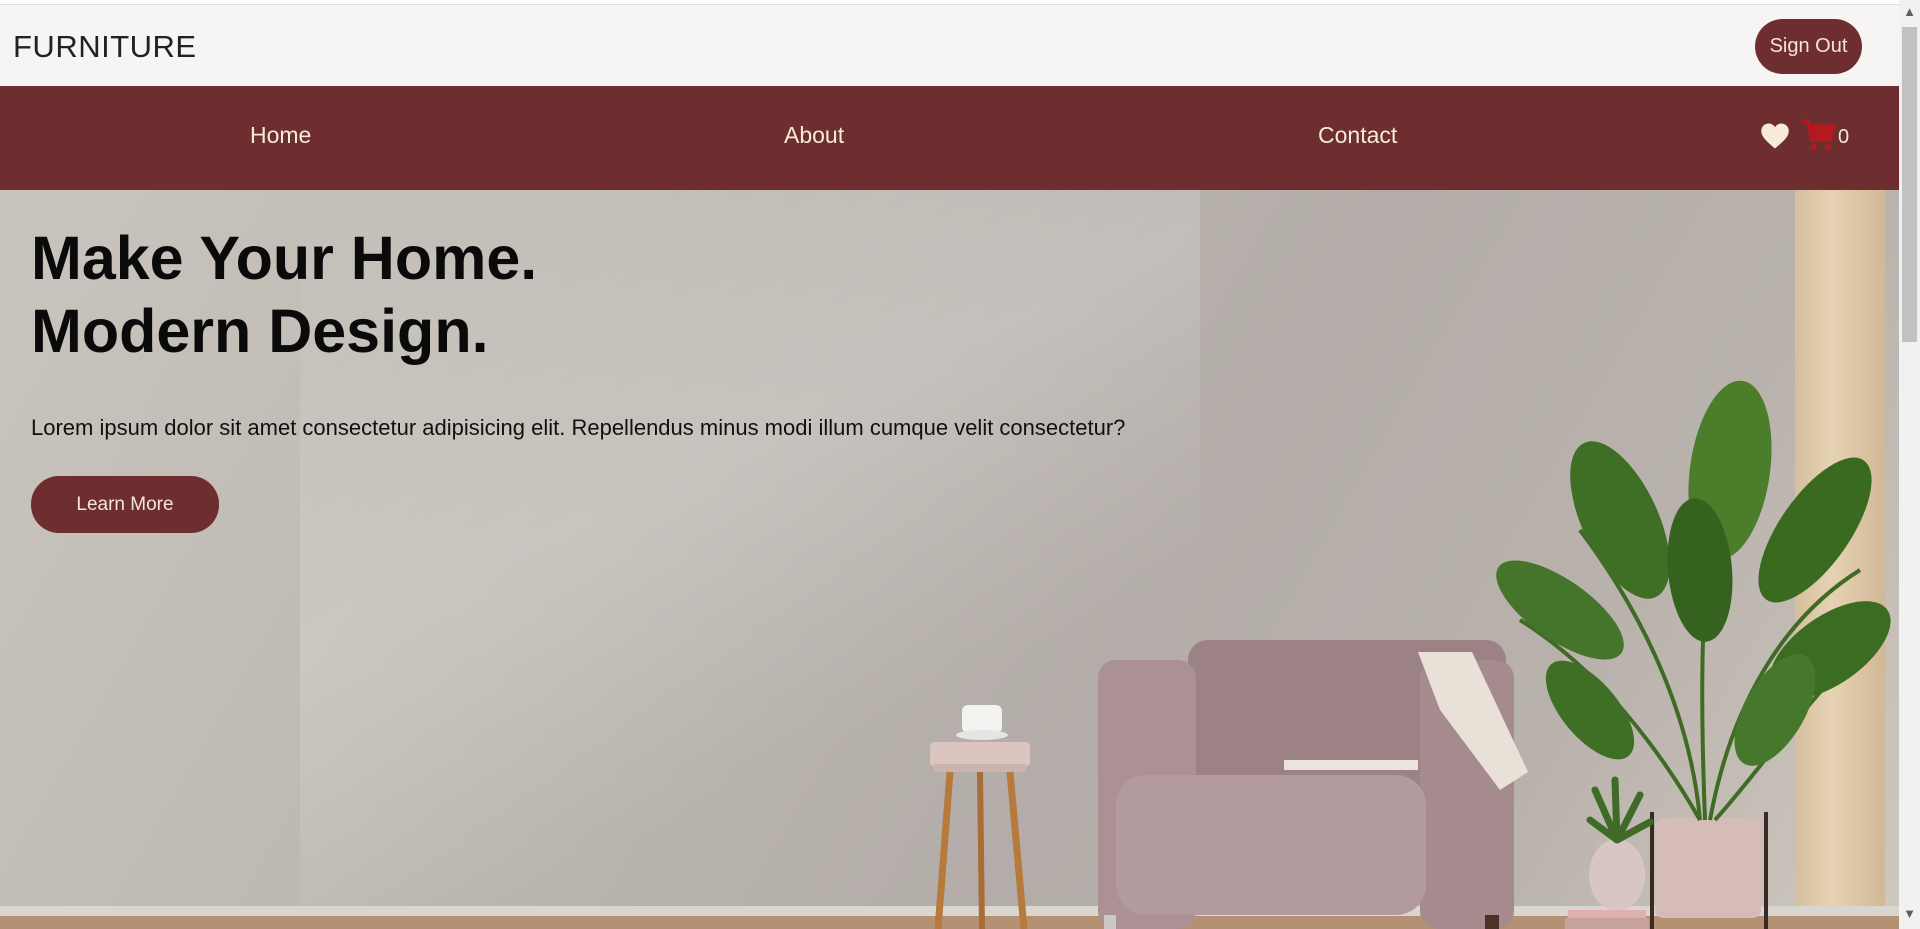  Describe the element at coordinates (1808, 46) in the screenshot. I see `sign-out-button: Sign Out` at that location.